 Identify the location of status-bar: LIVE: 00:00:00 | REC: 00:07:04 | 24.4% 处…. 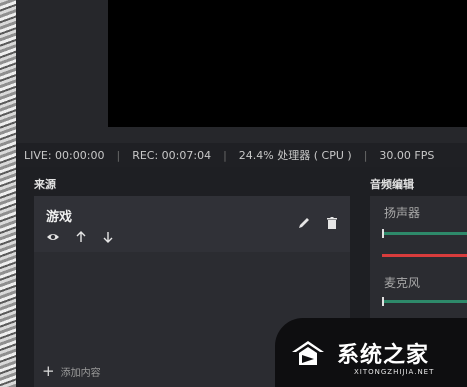
(241, 155).